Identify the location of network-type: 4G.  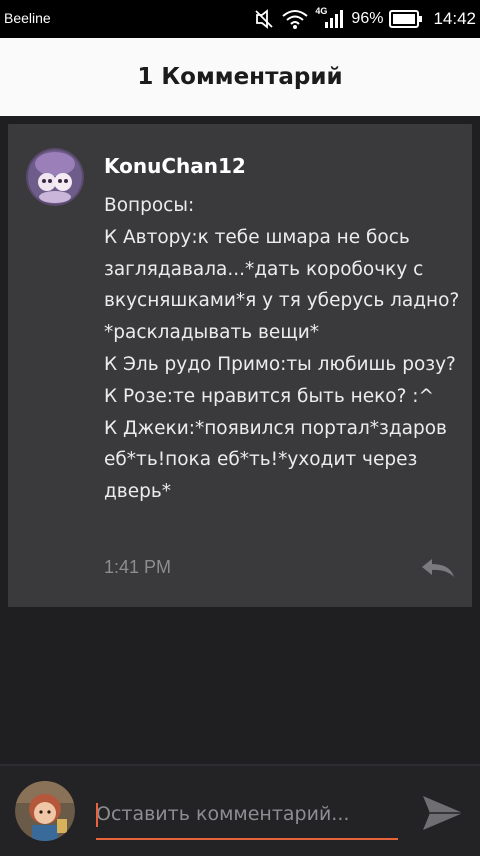
(321, 11).